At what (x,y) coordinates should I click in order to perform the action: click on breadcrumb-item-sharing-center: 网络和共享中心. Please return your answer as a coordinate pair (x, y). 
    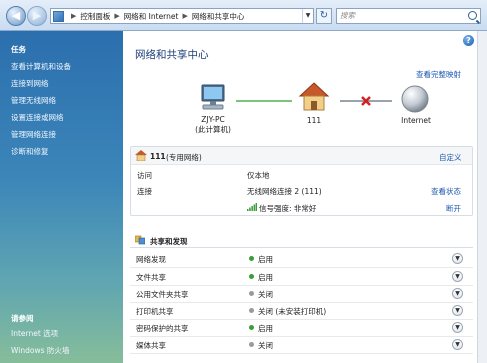
    Looking at the image, I should click on (218, 16).